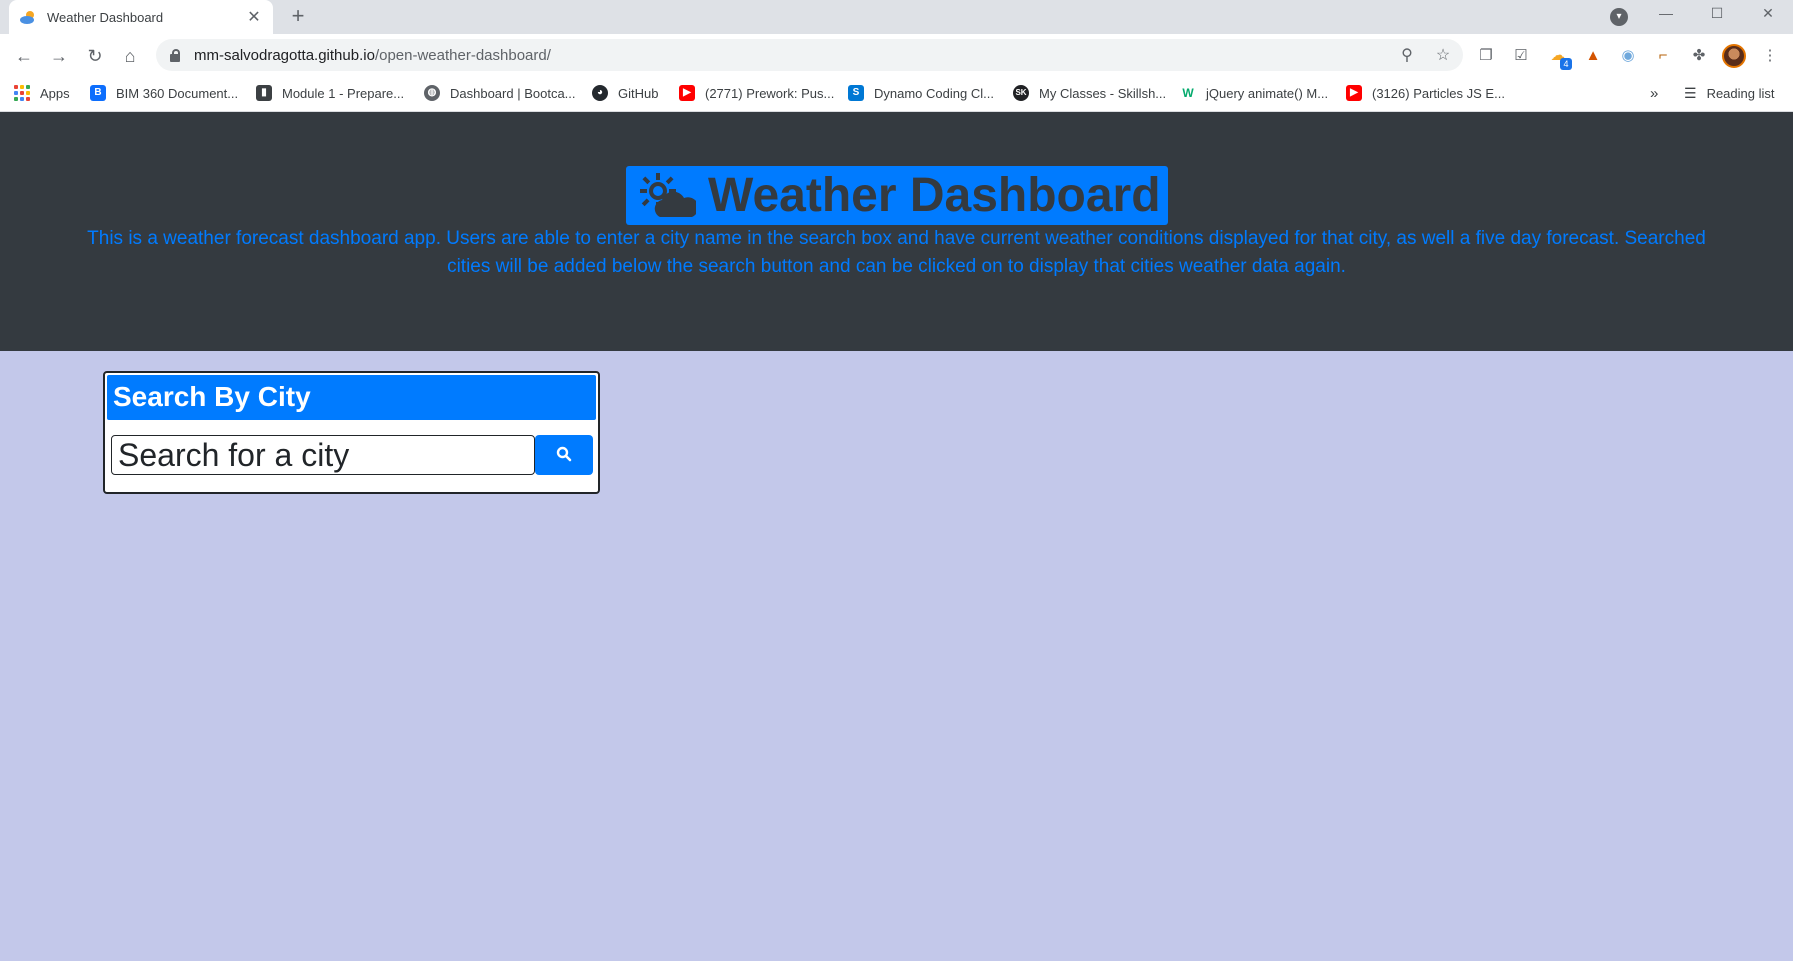 This screenshot has height=961, width=1793. What do you see at coordinates (1566, 64) in the screenshot?
I see `extension-badge: 4` at bounding box center [1566, 64].